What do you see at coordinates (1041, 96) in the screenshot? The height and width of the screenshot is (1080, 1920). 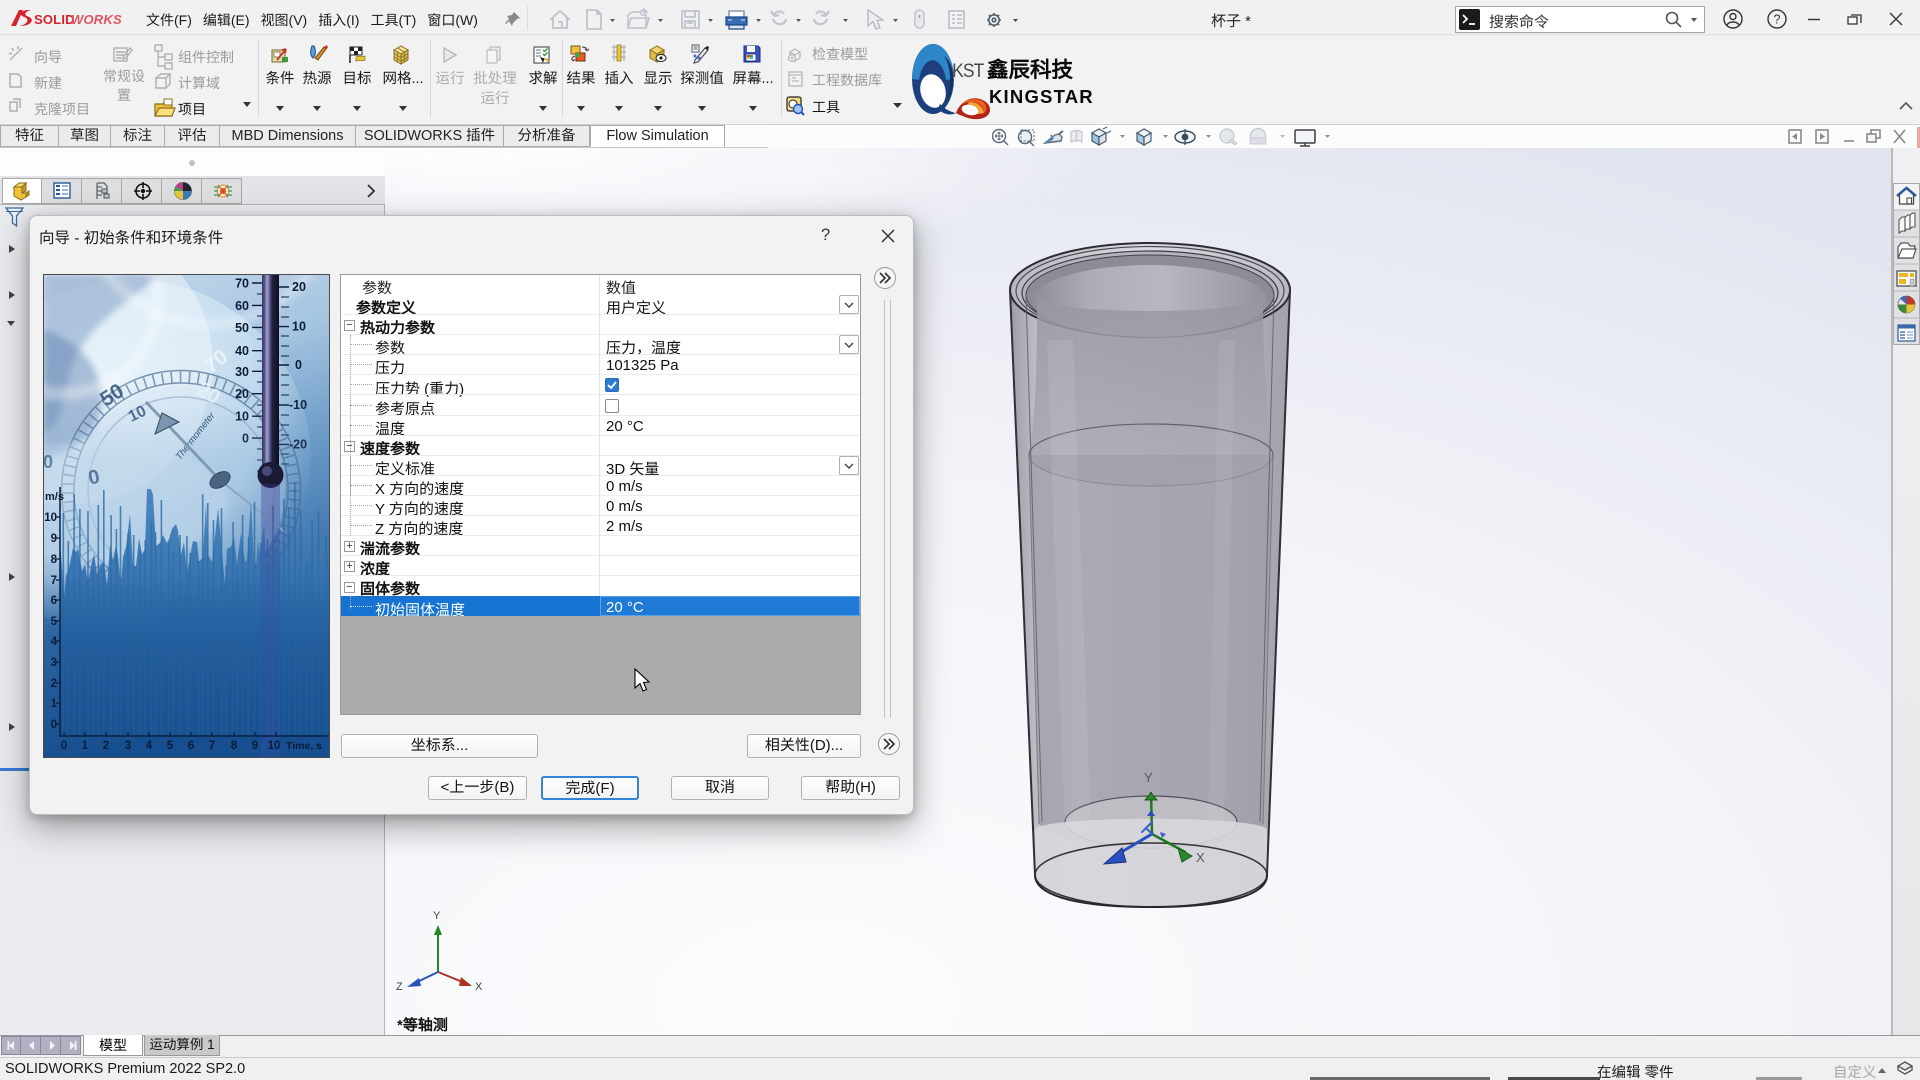 I see `svg-text: KINGSTAR` at bounding box center [1041, 96].